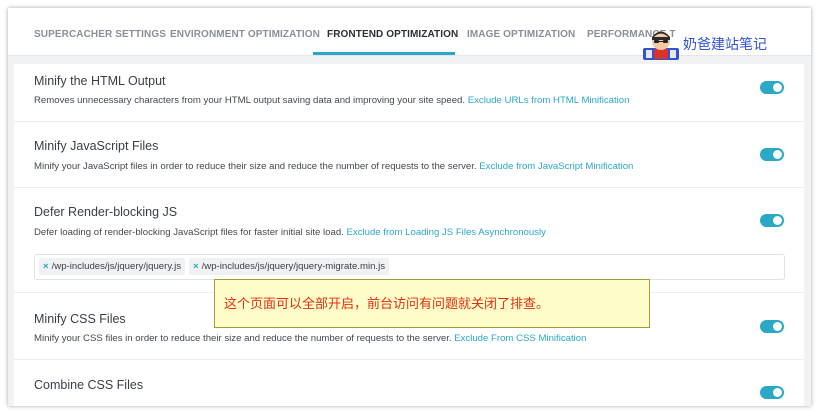 Image resolution: width=821 pixels, height=412 pixels. Describe the element at coordinates (556, 166) in the screenshot. I see `exclude-js-link: Exclude from JavaScript Minification` at that location.